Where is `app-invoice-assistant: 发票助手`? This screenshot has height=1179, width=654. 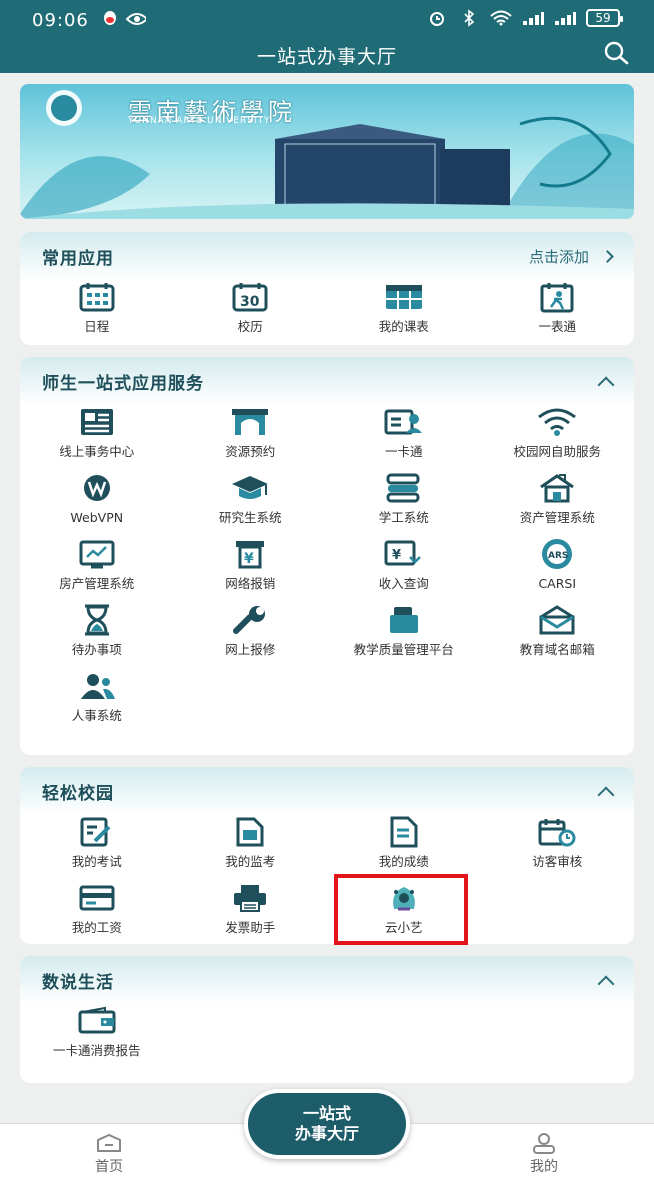
app-invoice-assistant: 发票助手 is located at coordinates (251, 908).